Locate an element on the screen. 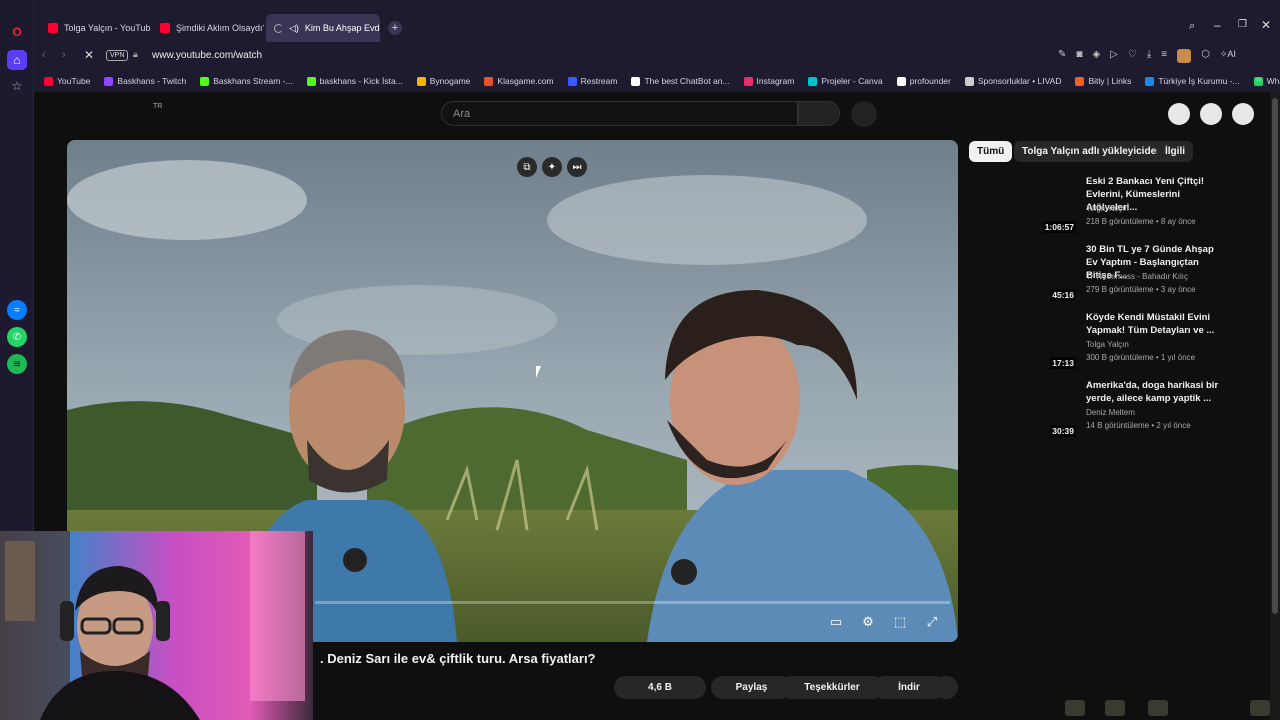 The image size is (1280, 720). pin-icon: ☆ is located at coordinates (17, 86).